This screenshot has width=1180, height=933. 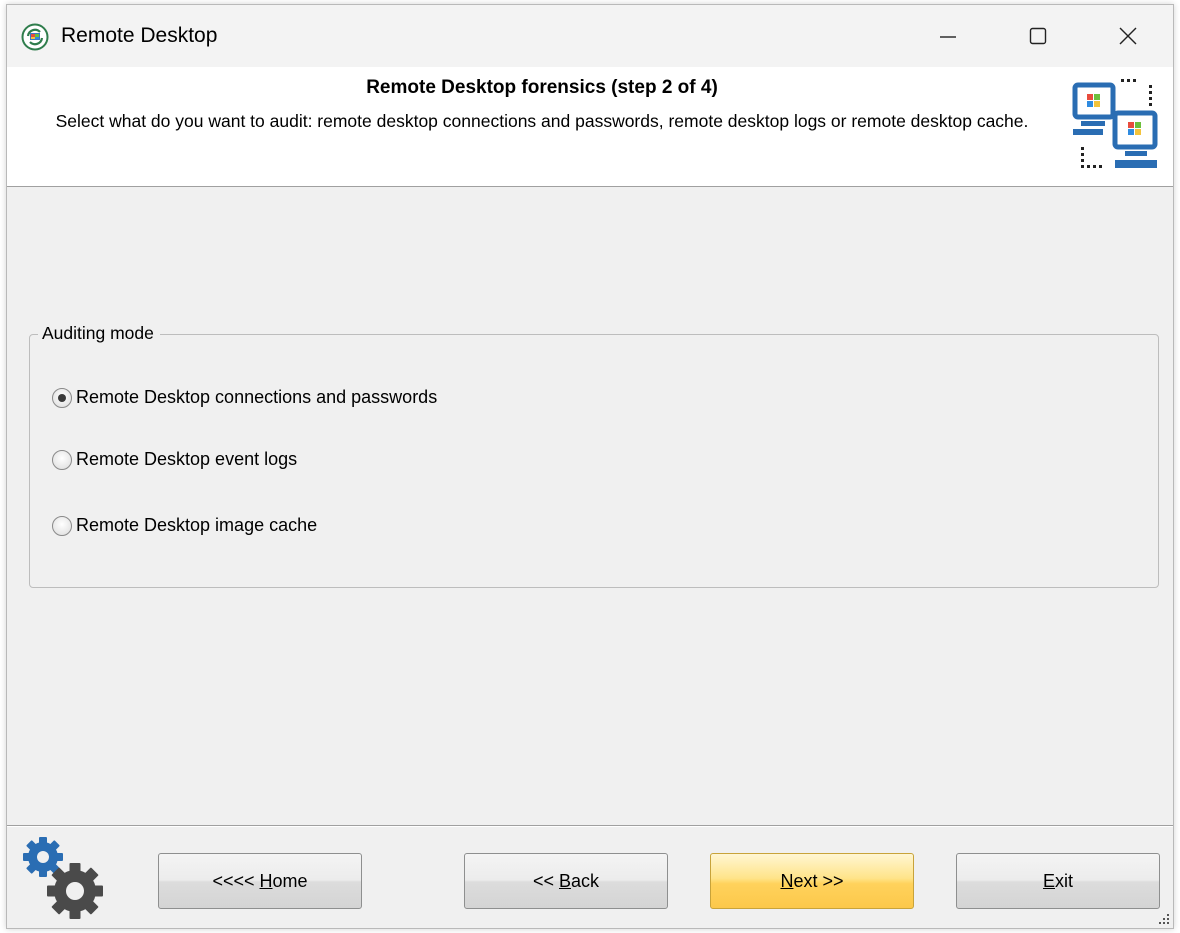 What do you see at coordinates (585, 880) in the screenshot?
I see `back-button-rest: ack` at bounding box center [585, 880].